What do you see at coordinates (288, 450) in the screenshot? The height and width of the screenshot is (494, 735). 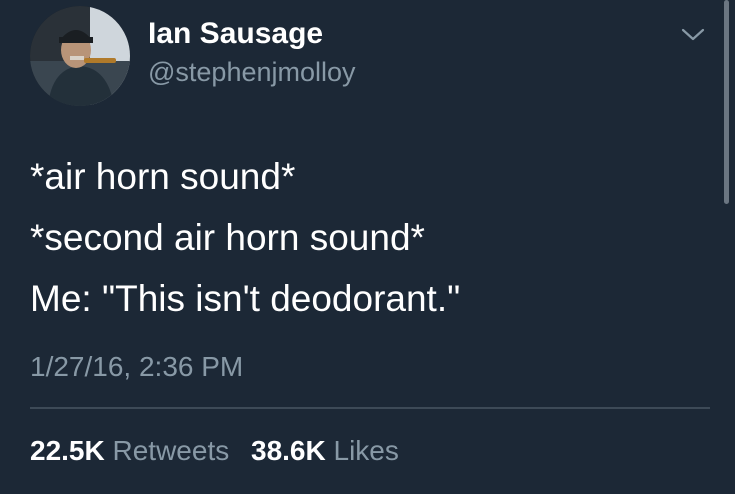 I see `likes-count: 38.6K` at bounding box center [288, 450].